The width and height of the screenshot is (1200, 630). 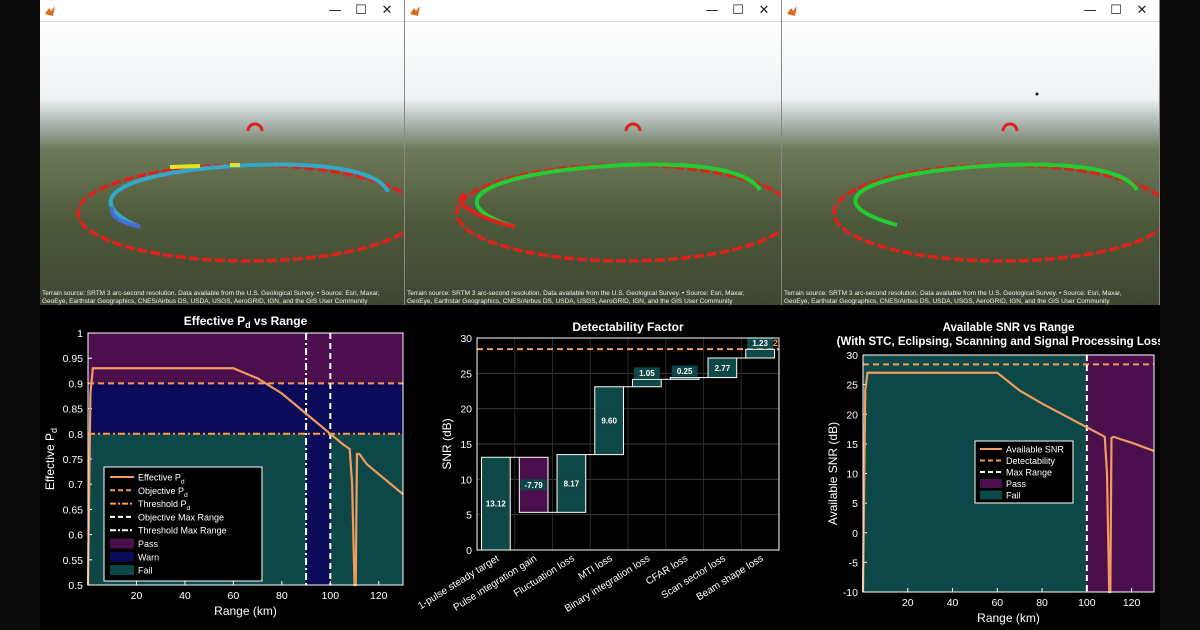 I want to click on legend-label: Pass, so click(x=1016, y=484).